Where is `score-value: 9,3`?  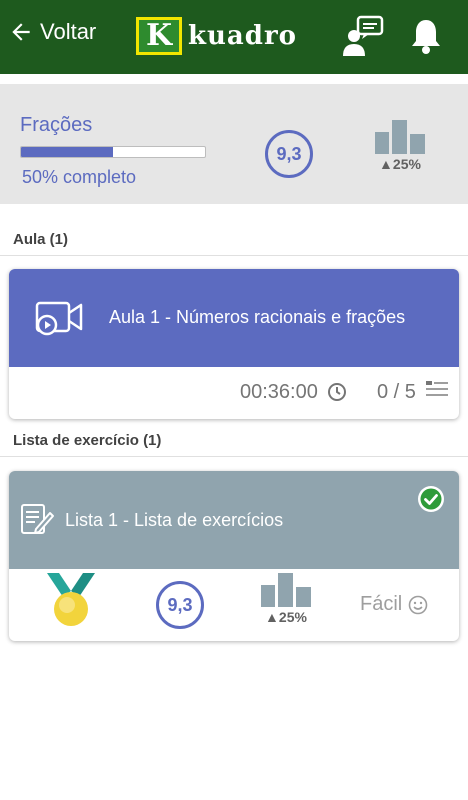
score-value: 9,3 is located at coordinates (289, 153).